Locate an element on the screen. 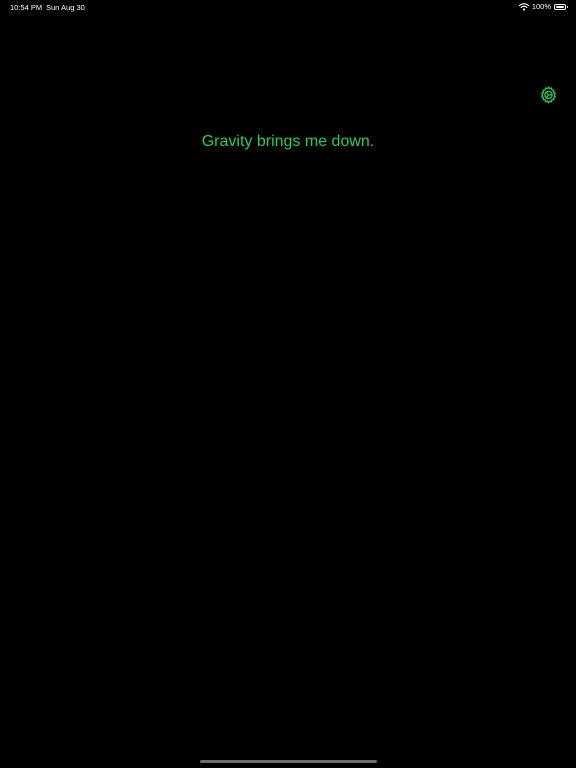 This screenshot has height=768, width=576. status-time: 10:54 PM is located at coordinates (26, 7).